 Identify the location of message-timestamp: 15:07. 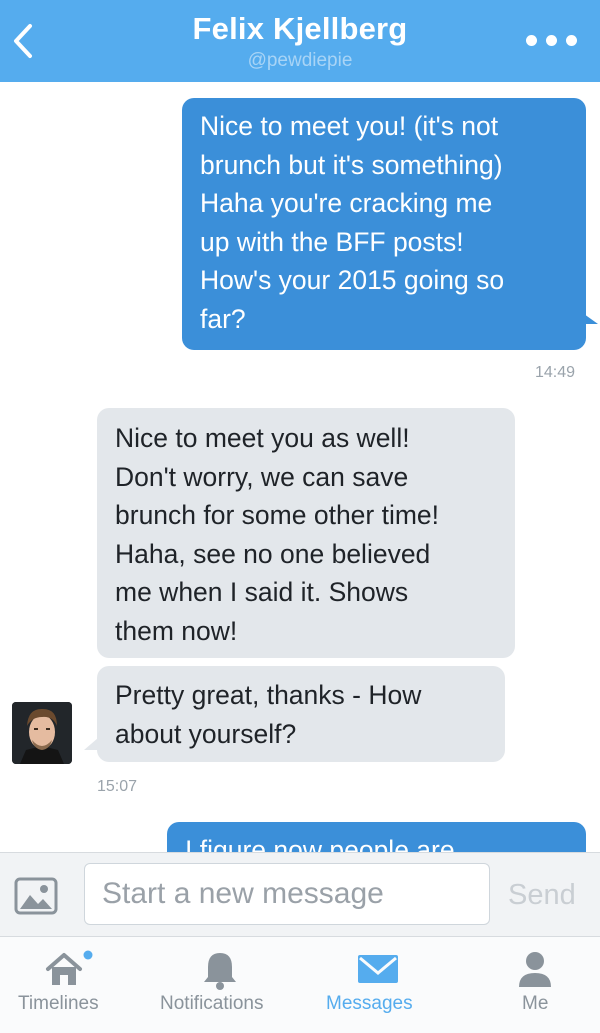
(117, 786).